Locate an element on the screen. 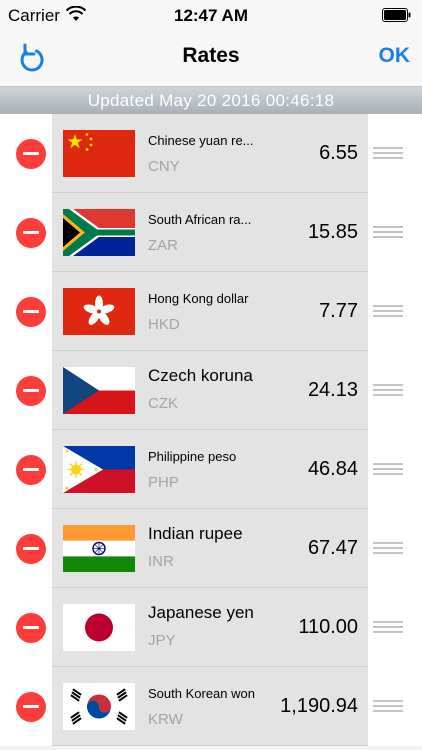 The width and height of the screenshot is (422, 750). in-flag-icon is located at coordinates (99, 548).